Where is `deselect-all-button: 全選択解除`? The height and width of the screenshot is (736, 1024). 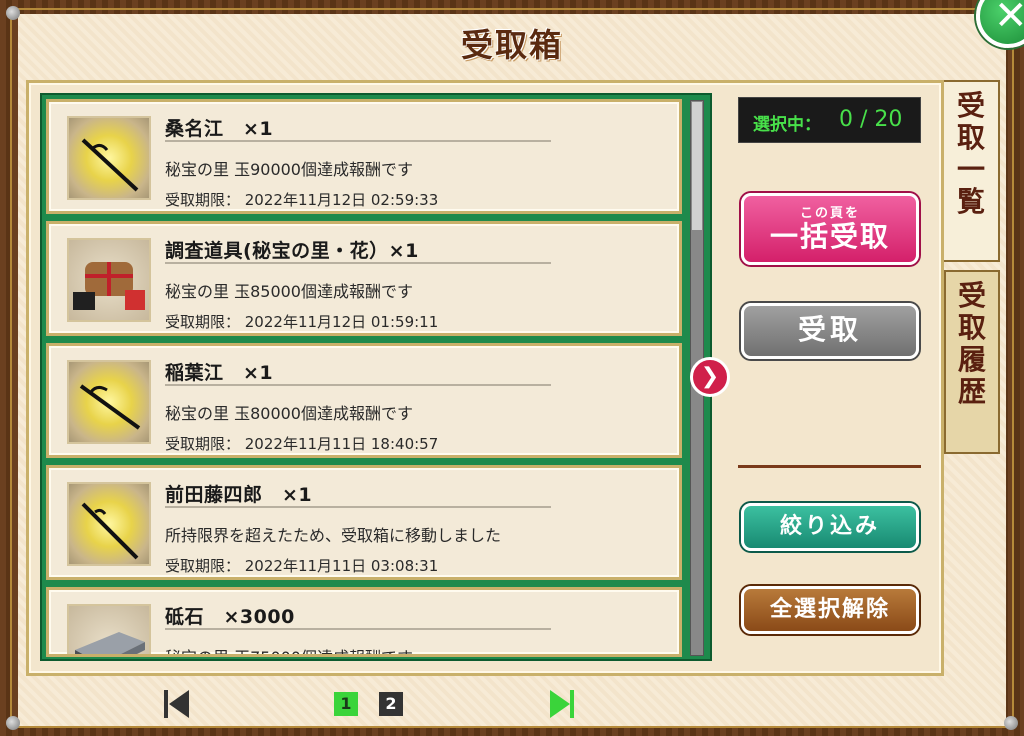 deselect-all-button: 全選択解除 is located at coordinates (830, 610).